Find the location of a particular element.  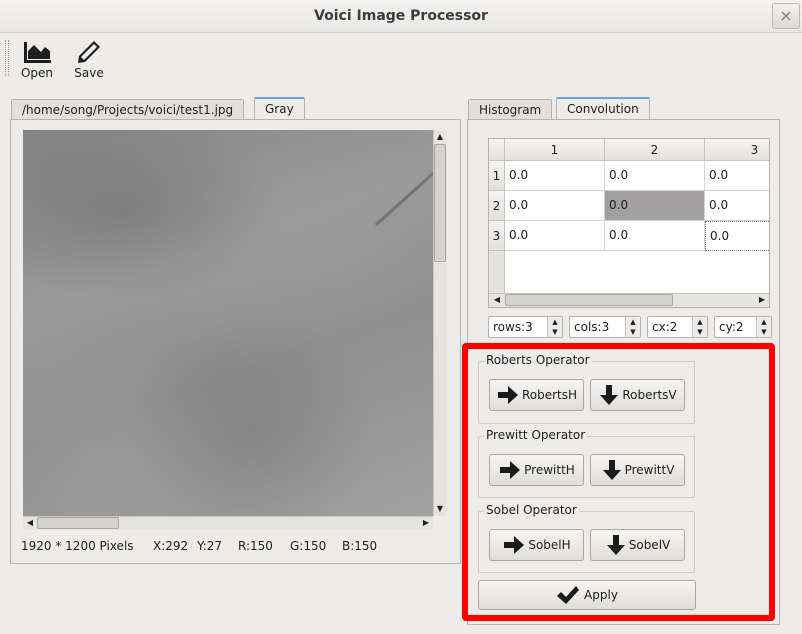

chart-icon is located at coordinates (37, 52).